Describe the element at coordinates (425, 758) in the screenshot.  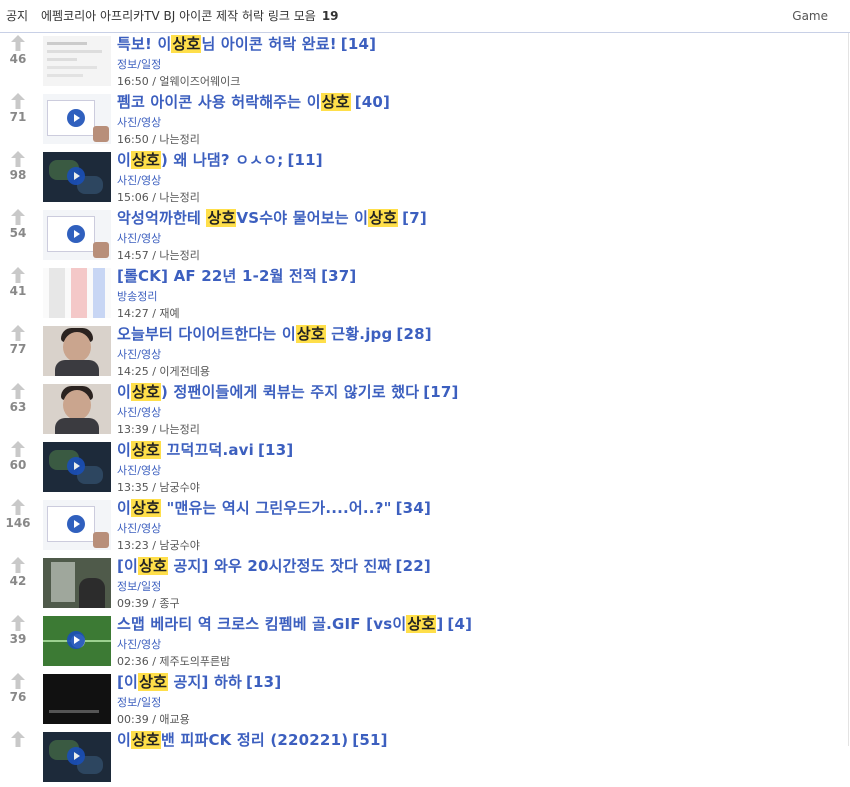
I see `post-row: 이상호밴 피파CK 정리 (220221) [51]` at that location.